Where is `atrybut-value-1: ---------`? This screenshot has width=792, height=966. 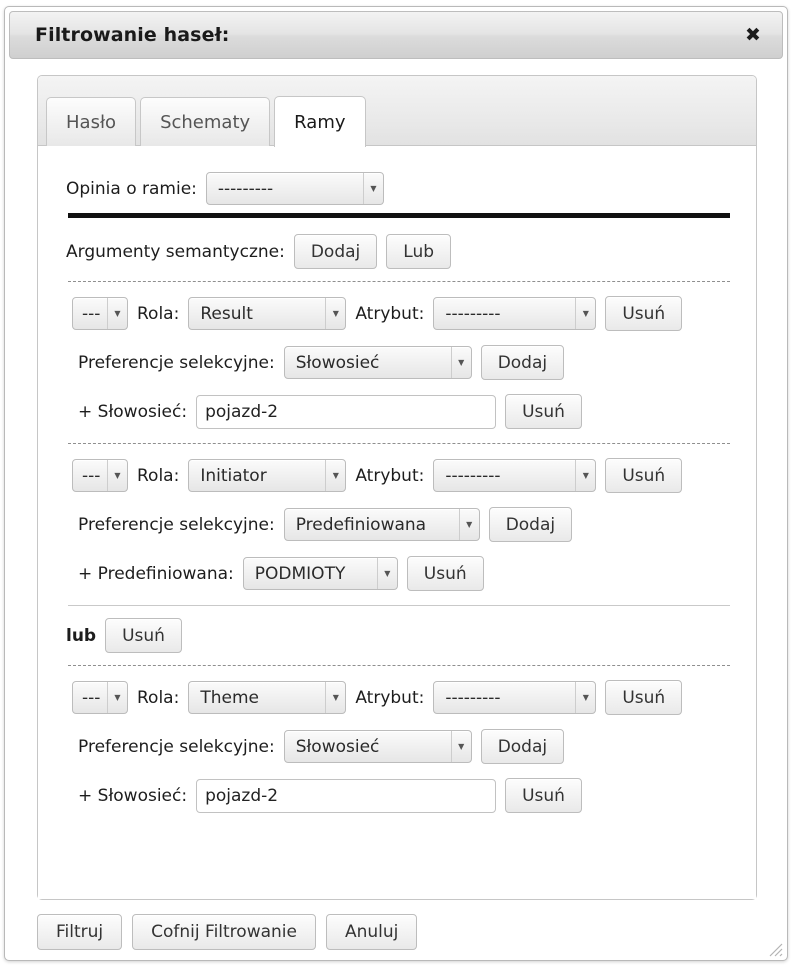 atrybut-value-1: --------- is located at coordinates (473, 313).